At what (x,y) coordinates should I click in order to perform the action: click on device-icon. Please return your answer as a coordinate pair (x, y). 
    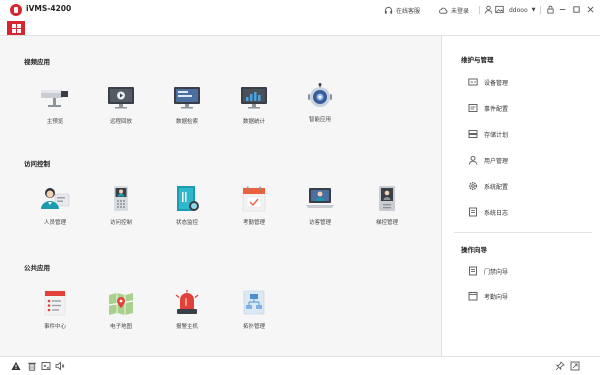
    Looking at the image, I should click on (473, 82).